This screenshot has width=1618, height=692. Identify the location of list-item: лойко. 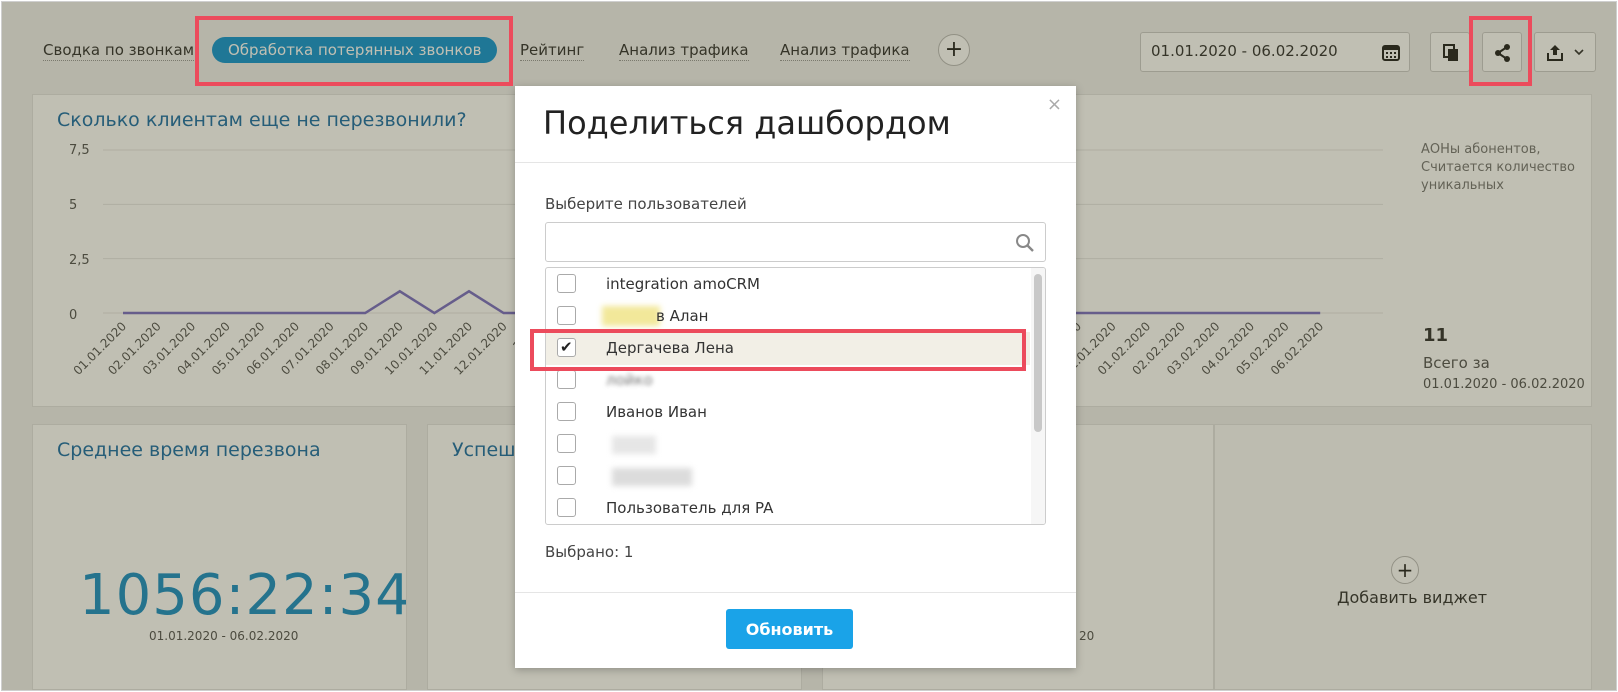
(788, 380).